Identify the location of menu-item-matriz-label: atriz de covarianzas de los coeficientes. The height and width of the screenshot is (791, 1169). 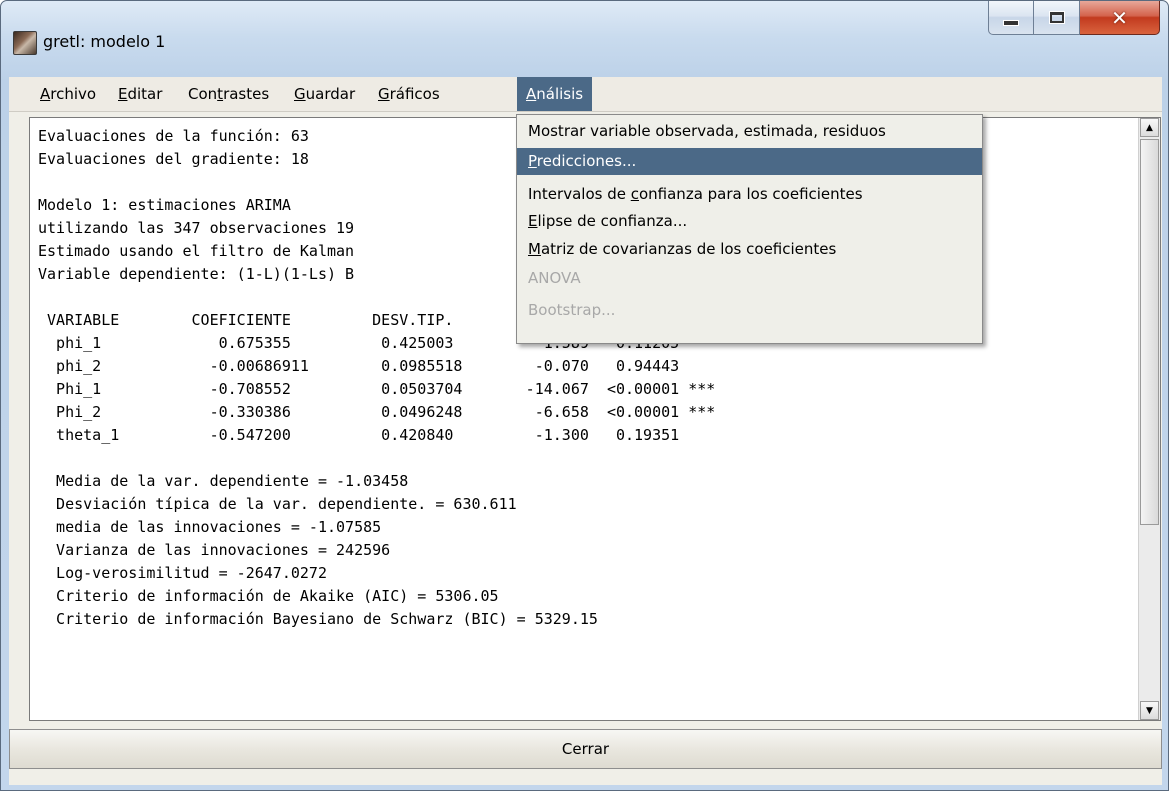
(688, 249).